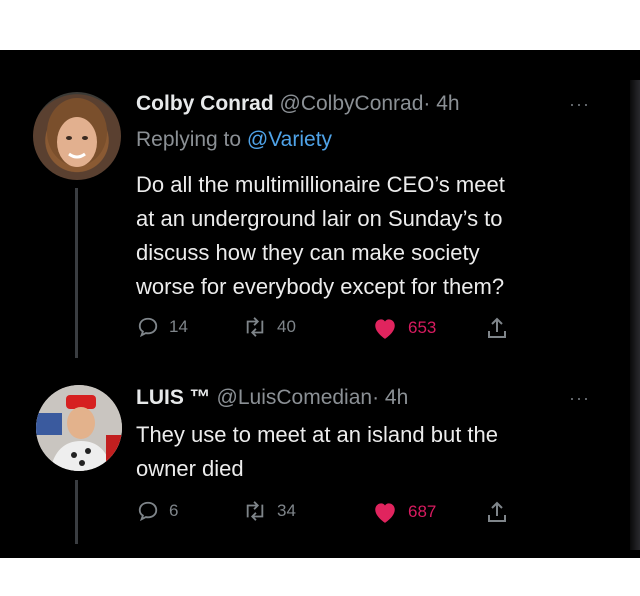 The image size is (640, 596). Describe the element at coordinates (286, 326) in the screenshot. I see `retweet-count: 40` at that location.